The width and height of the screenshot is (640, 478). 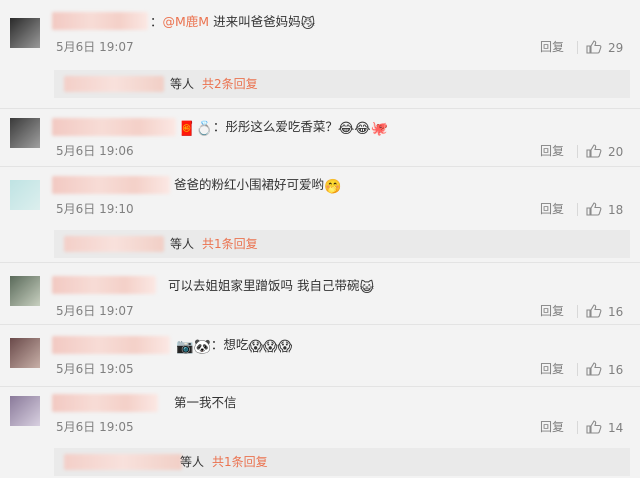 I want to click on like-count: 29, so click(x=616, y=48).